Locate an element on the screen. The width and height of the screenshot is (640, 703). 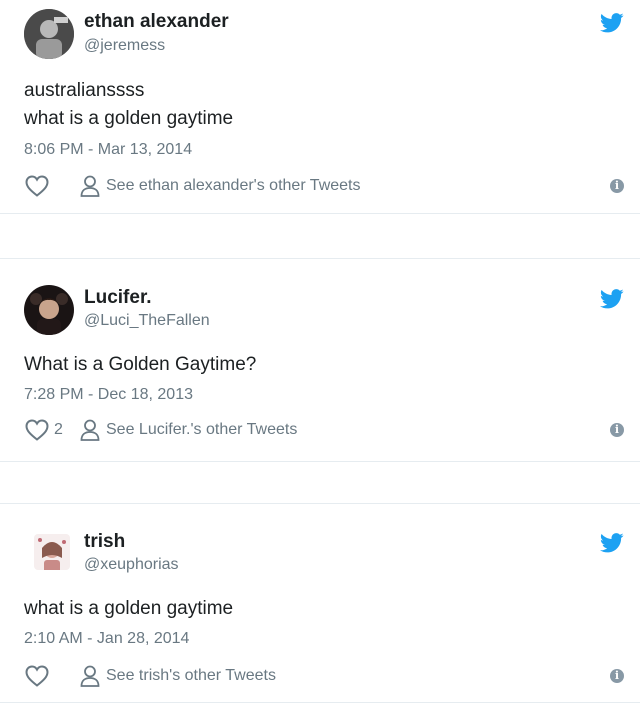
author-name: Lucifer. is located at coordinates (118, 298).